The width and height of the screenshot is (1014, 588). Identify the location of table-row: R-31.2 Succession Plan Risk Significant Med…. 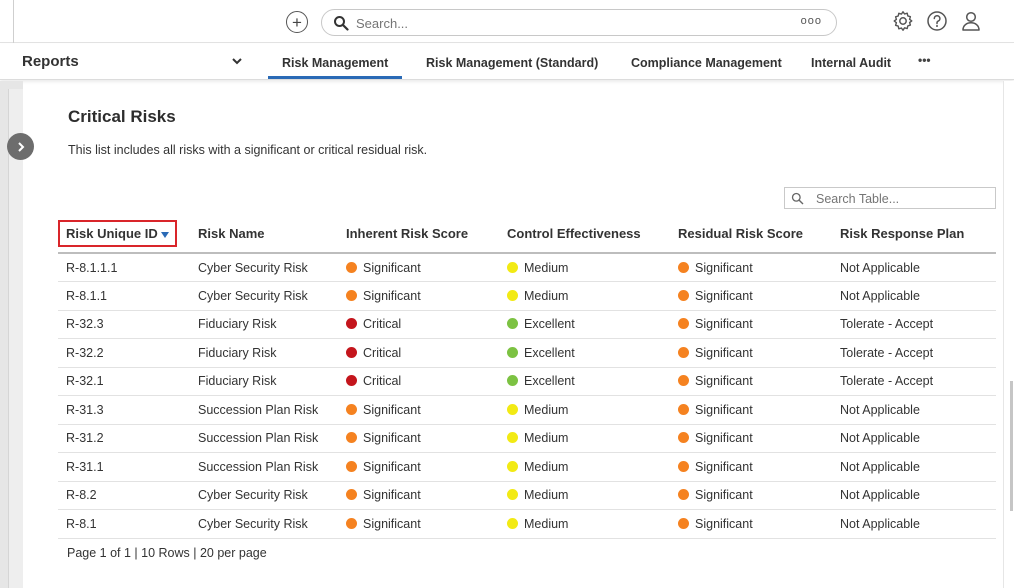
(527, 438).